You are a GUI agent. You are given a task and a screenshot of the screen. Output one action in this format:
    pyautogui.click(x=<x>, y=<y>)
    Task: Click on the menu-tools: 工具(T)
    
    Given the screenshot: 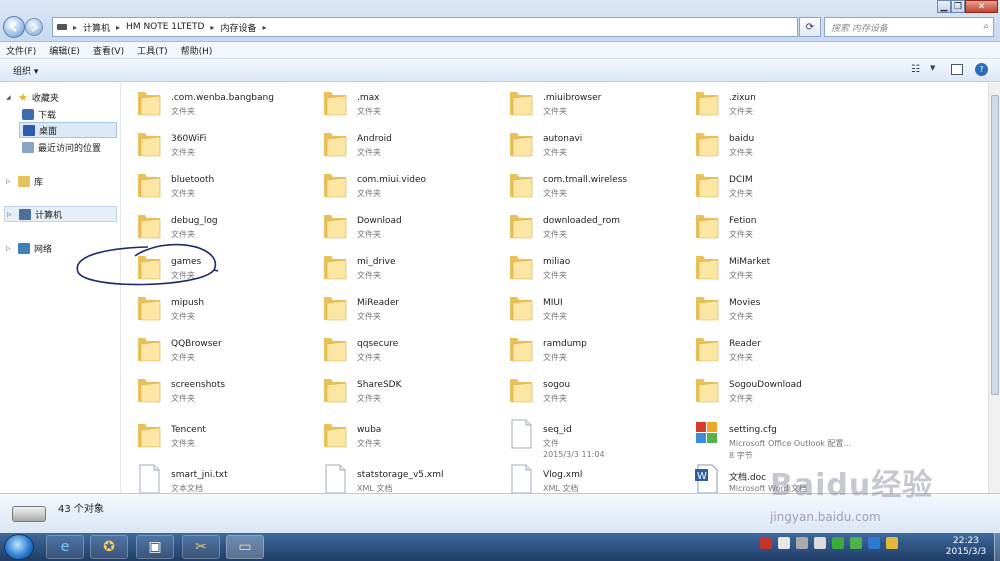 What is the action you would take?
    pyautogui.click(x=152, y=50)
    